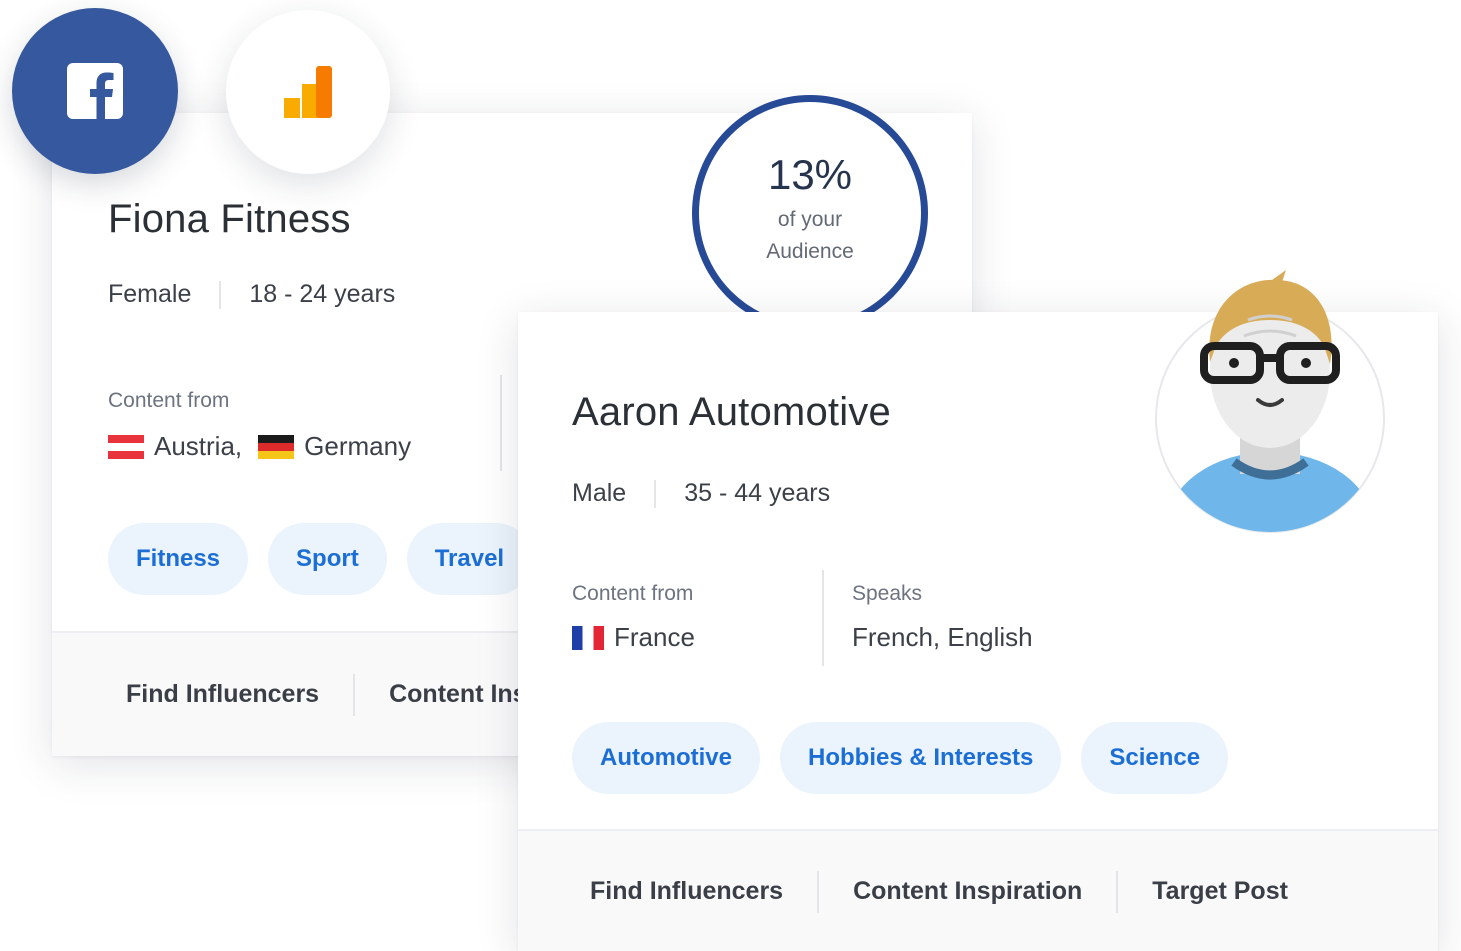 The height and width of the screenshot is (951, 1461). Describe the element at coordinates (327, 559) in the screenshot. I see `tag-sport: Sport` at that location.